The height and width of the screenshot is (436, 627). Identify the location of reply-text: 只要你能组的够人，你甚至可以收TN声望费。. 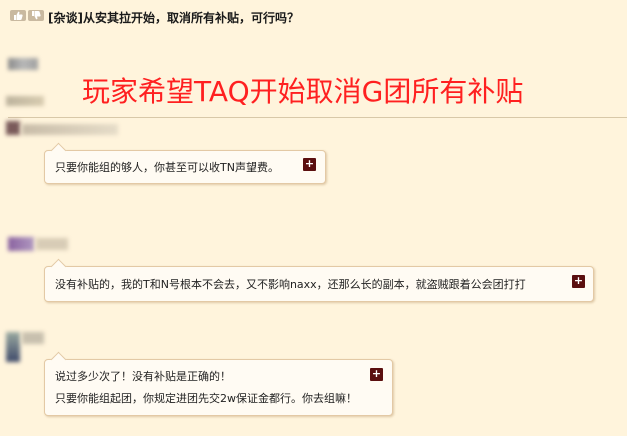
(167, 167).